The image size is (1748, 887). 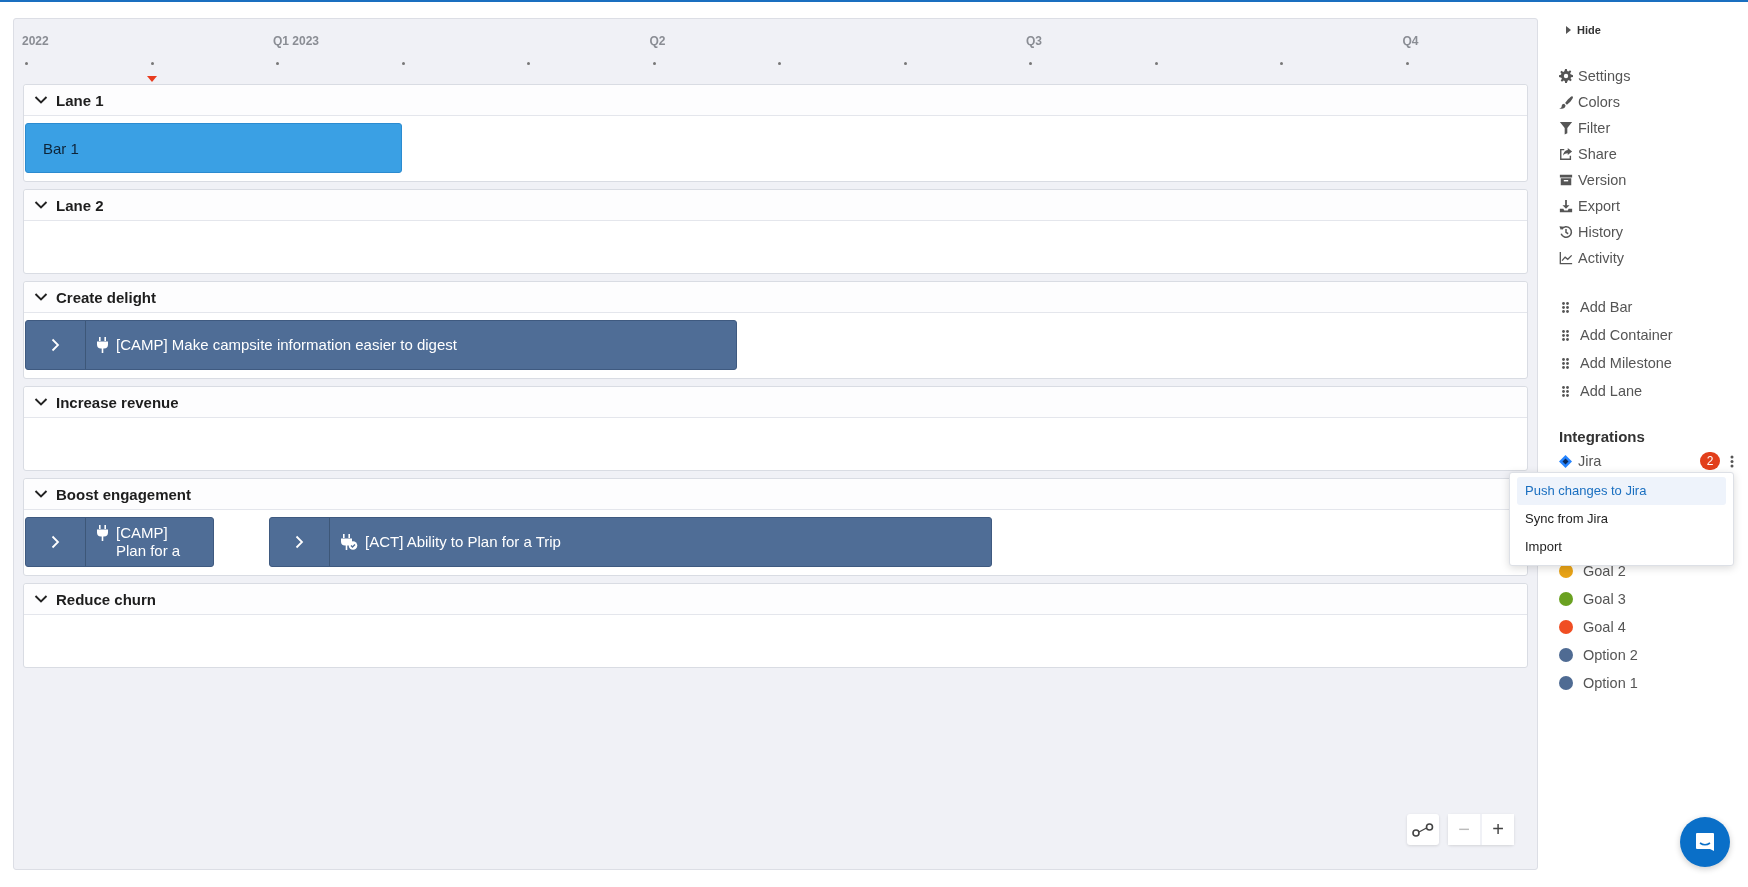 I want to click on archive-icon, so click(x=1566, y=180).